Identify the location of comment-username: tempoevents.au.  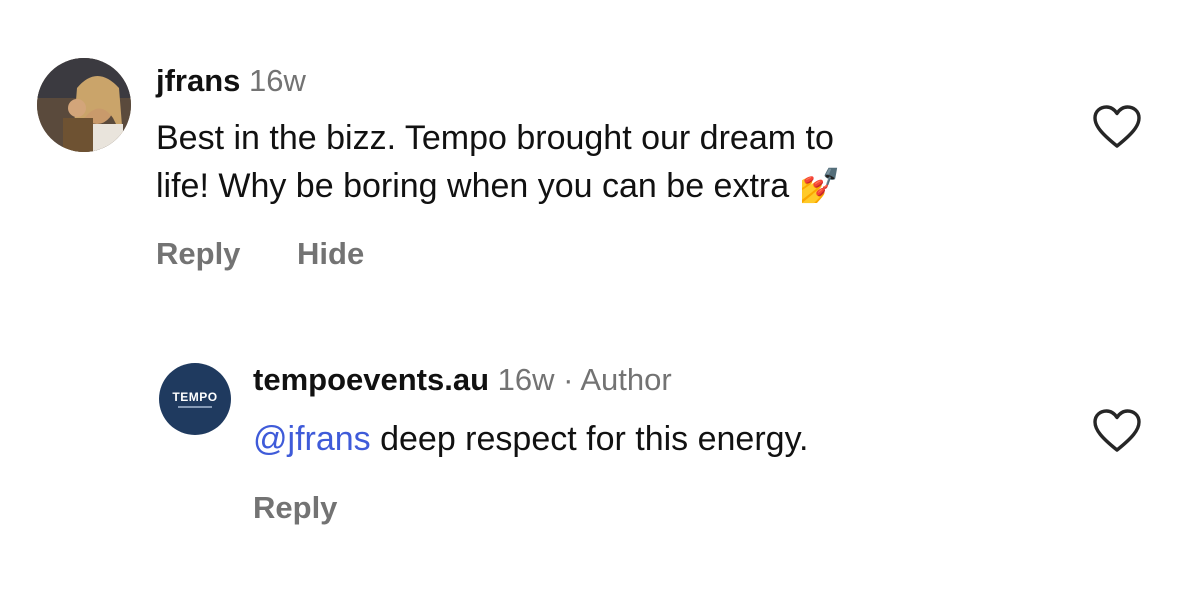
(371, 379).